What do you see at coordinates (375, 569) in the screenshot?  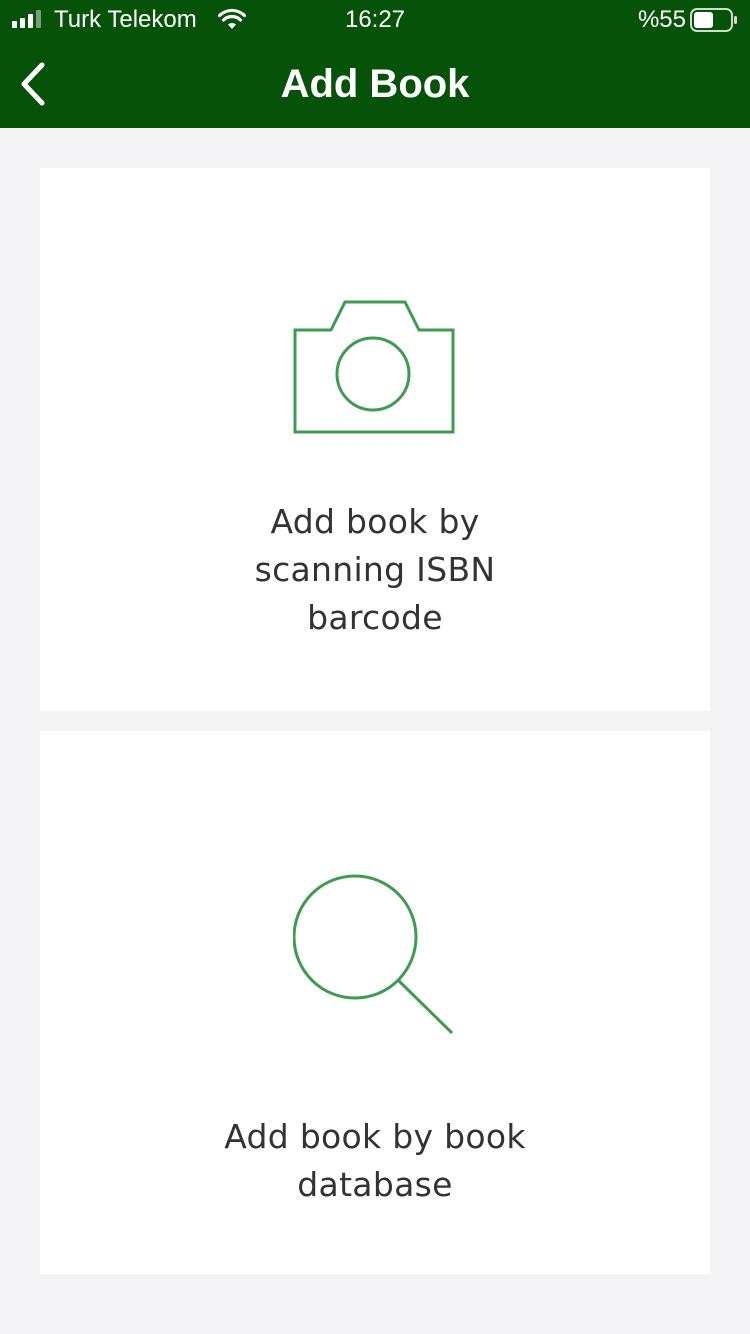 I see `scan-isbn-label: Add book by scanning ISBN barcode` at bounding box center [375, 569].